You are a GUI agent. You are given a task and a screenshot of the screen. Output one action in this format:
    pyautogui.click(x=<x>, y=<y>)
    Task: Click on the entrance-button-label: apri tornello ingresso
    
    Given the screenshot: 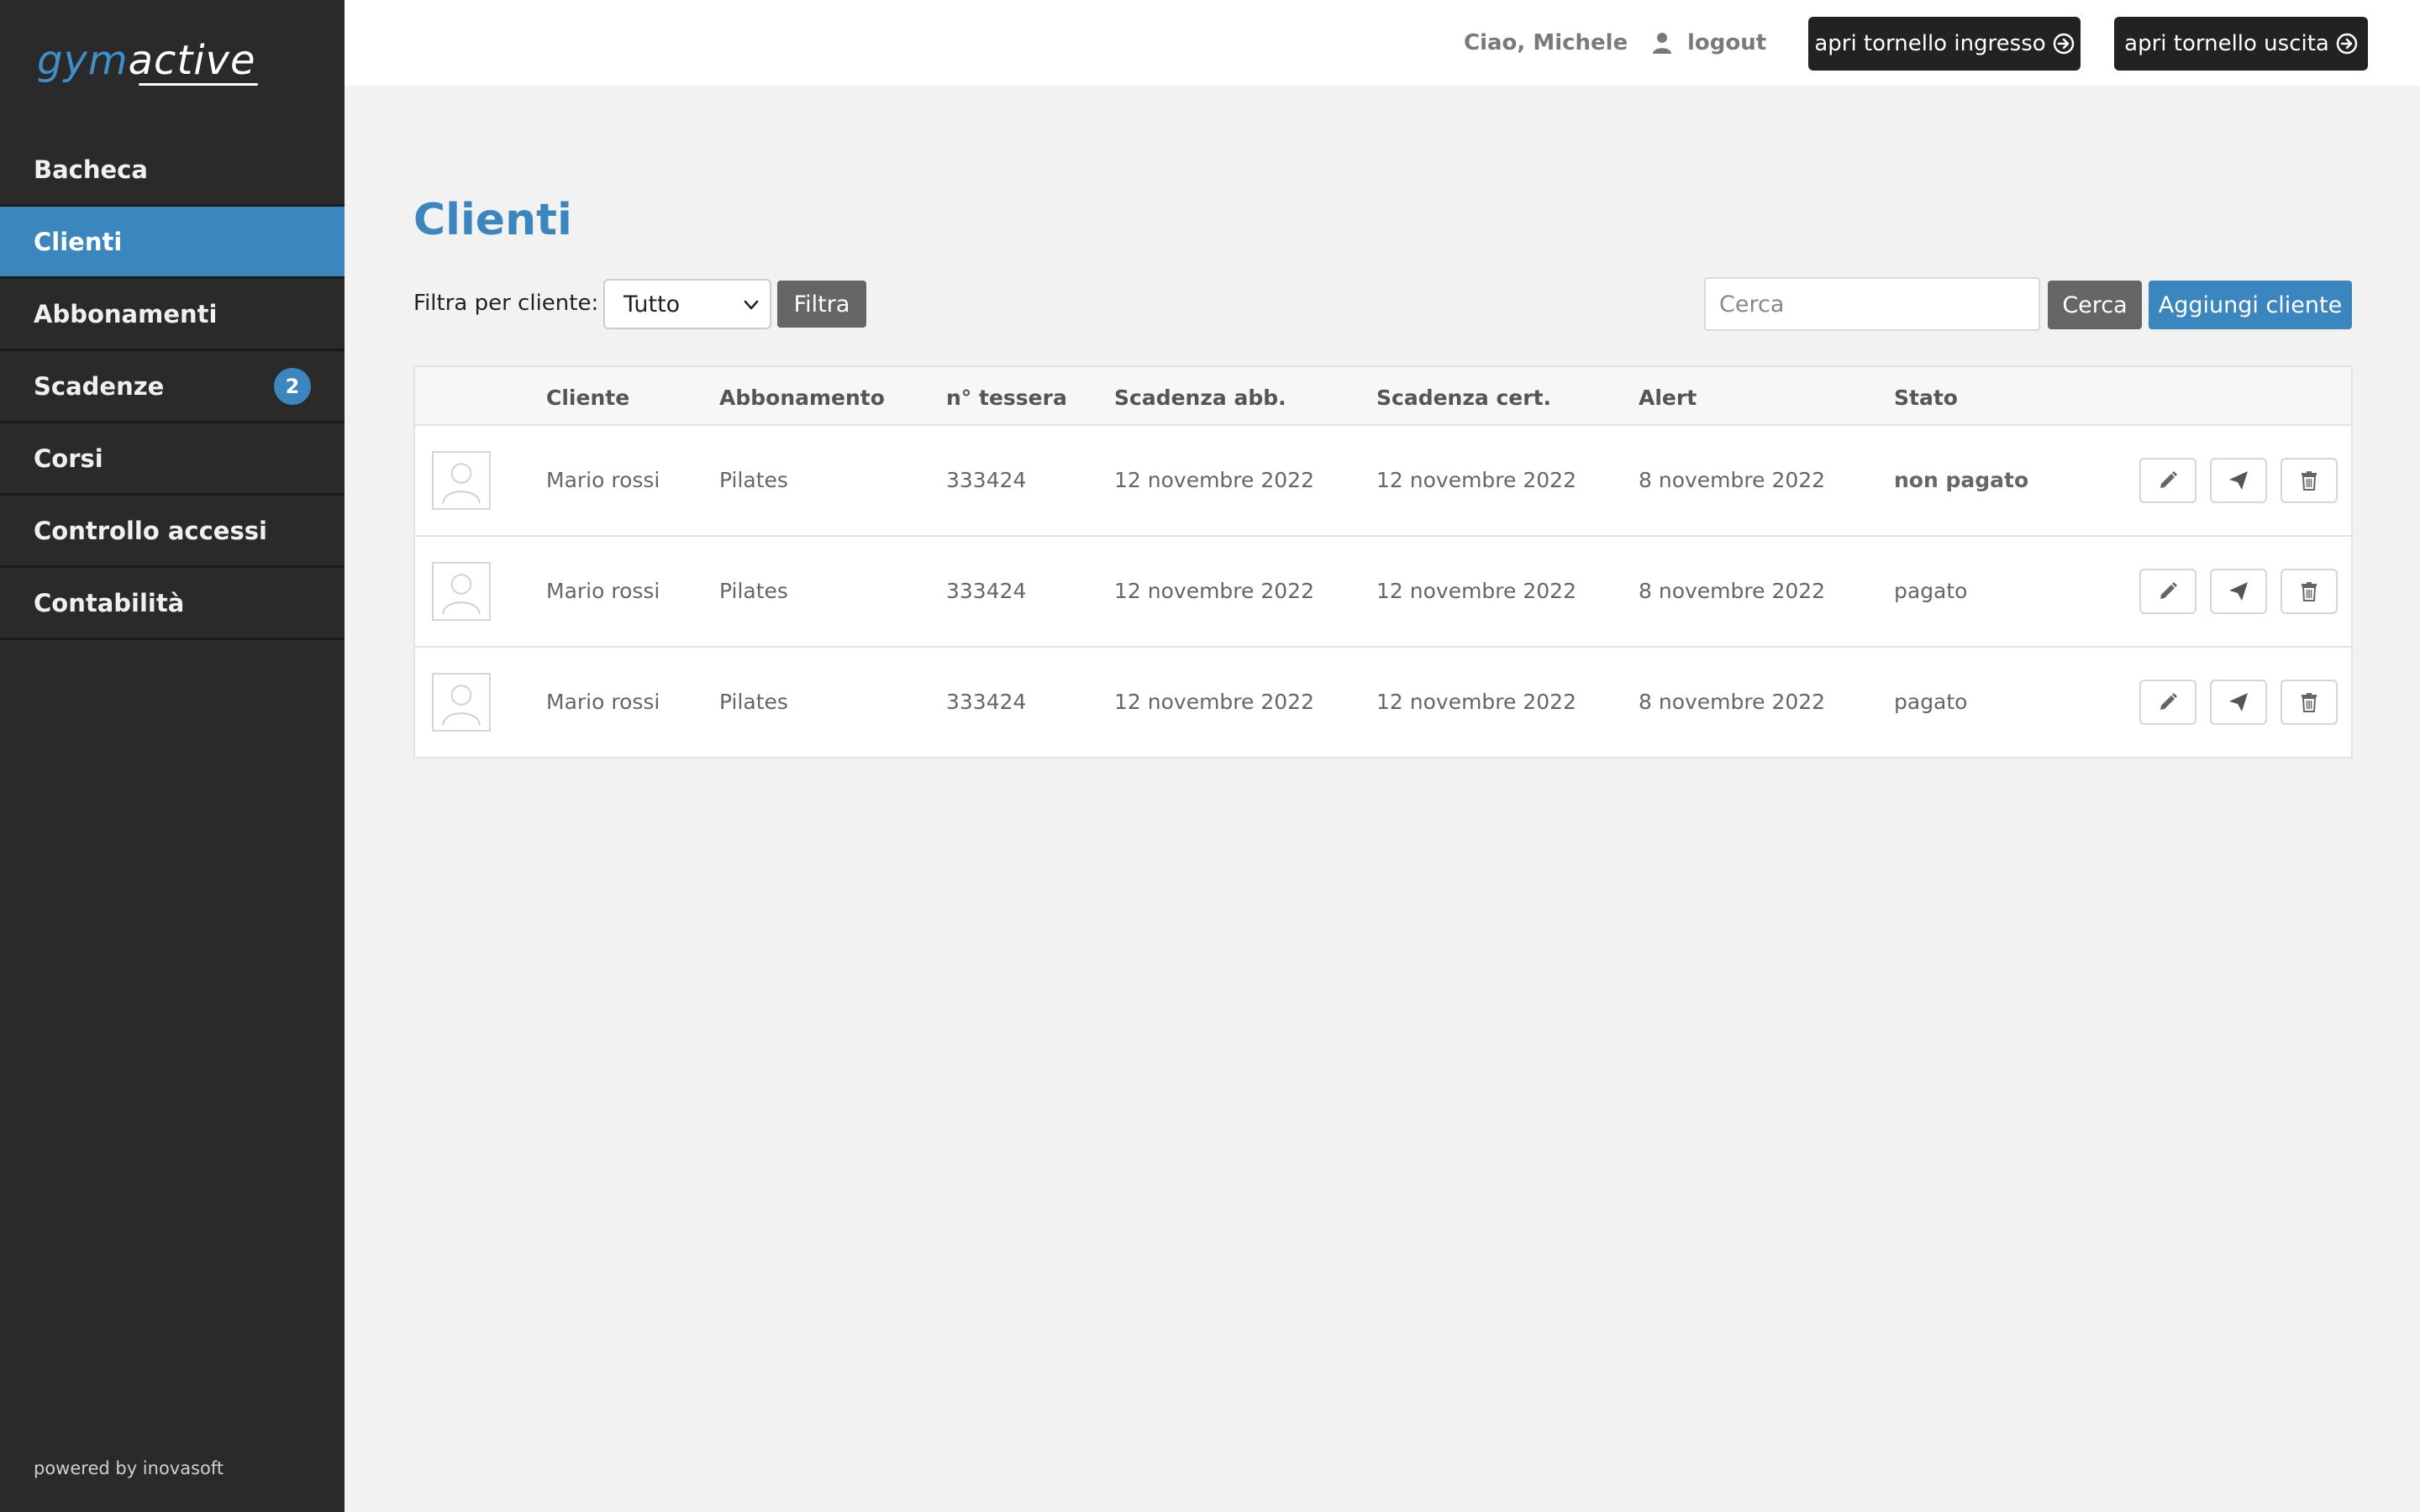 What is the action you would take?
    pyautogui.click(x=1930, y=43)
    